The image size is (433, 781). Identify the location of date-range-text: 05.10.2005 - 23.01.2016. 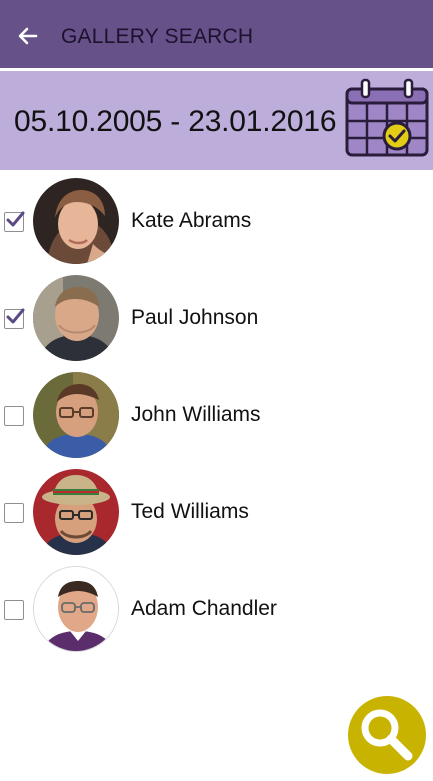
(175, 122).